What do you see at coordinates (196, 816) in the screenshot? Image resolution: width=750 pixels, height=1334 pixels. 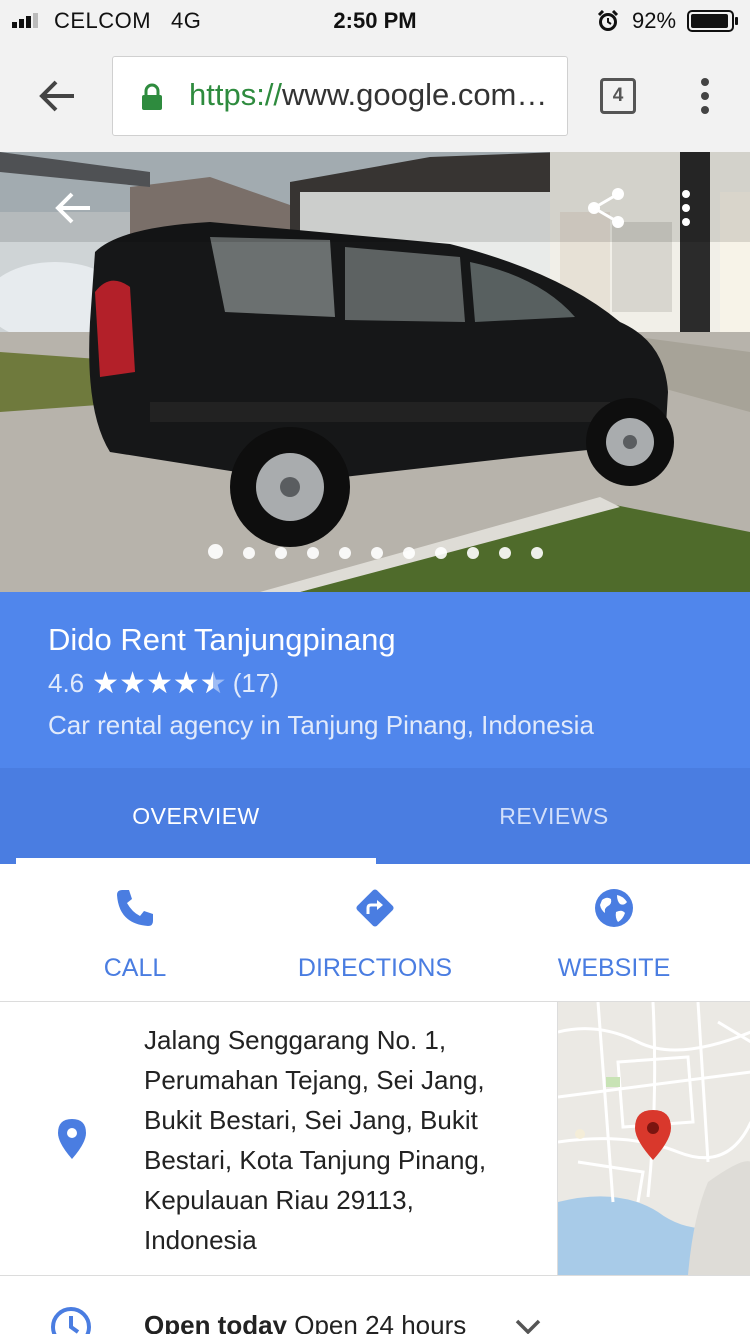 I see `tab-overview: OVERVIEW` at bounding box center [196, 816].